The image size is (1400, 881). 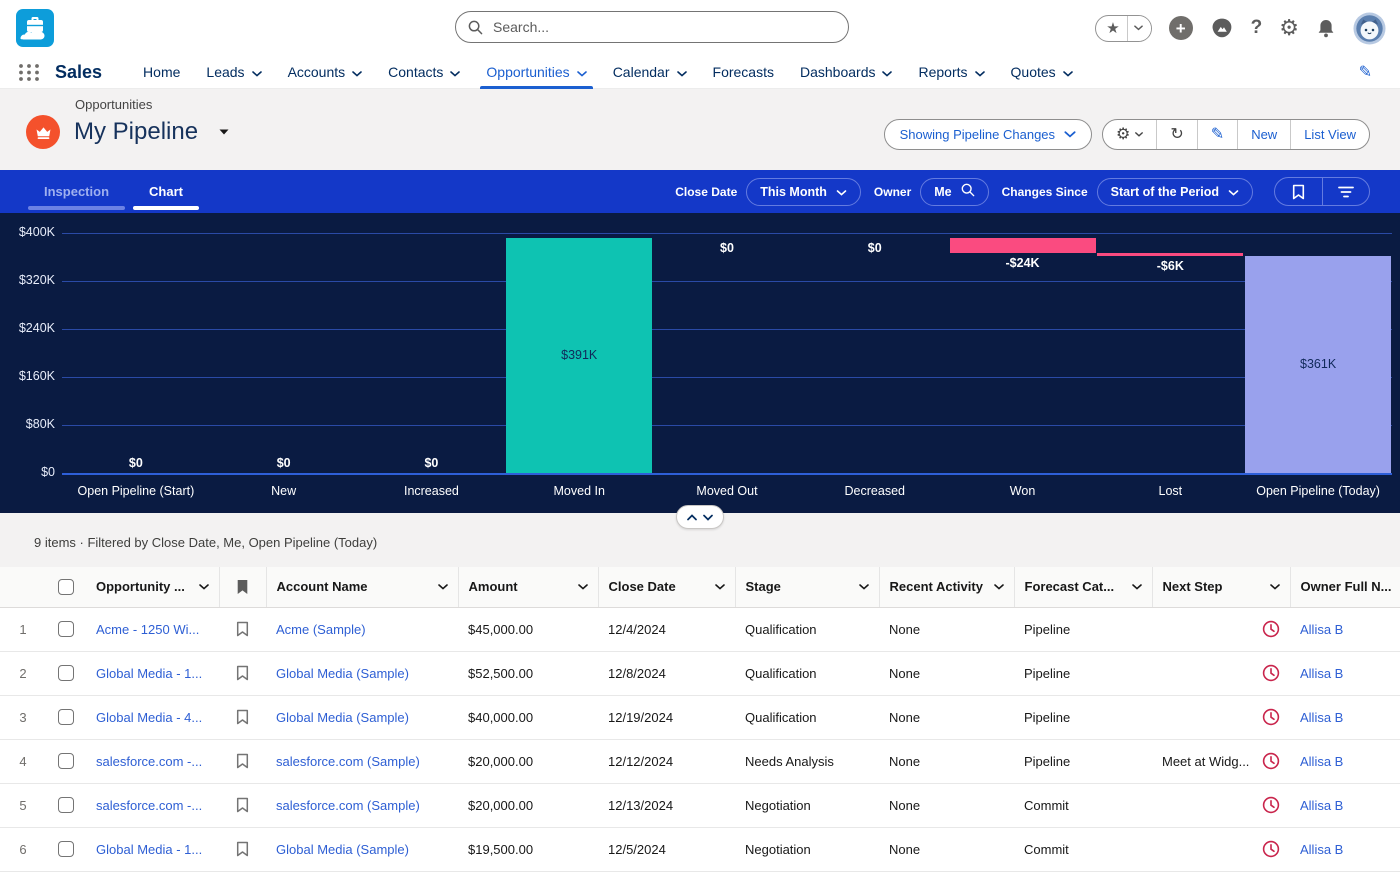 What do you see at coordinates (536, 72) in the screenshot?
I see `nav-tab-opportunities: Opportunities` at bounding box center [536, 72].